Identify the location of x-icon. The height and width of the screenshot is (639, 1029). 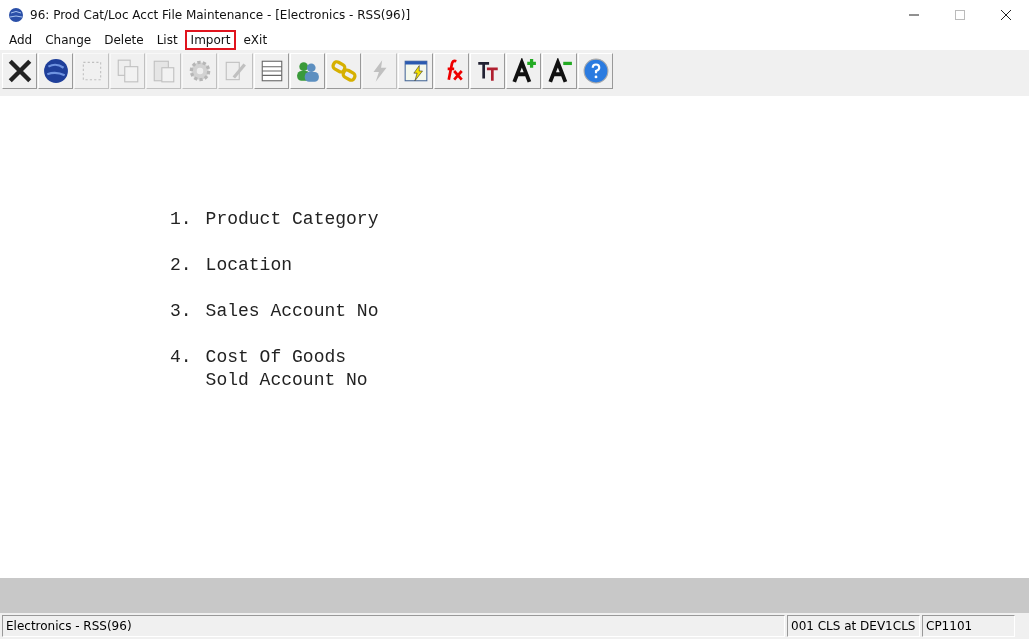
(19, 71).